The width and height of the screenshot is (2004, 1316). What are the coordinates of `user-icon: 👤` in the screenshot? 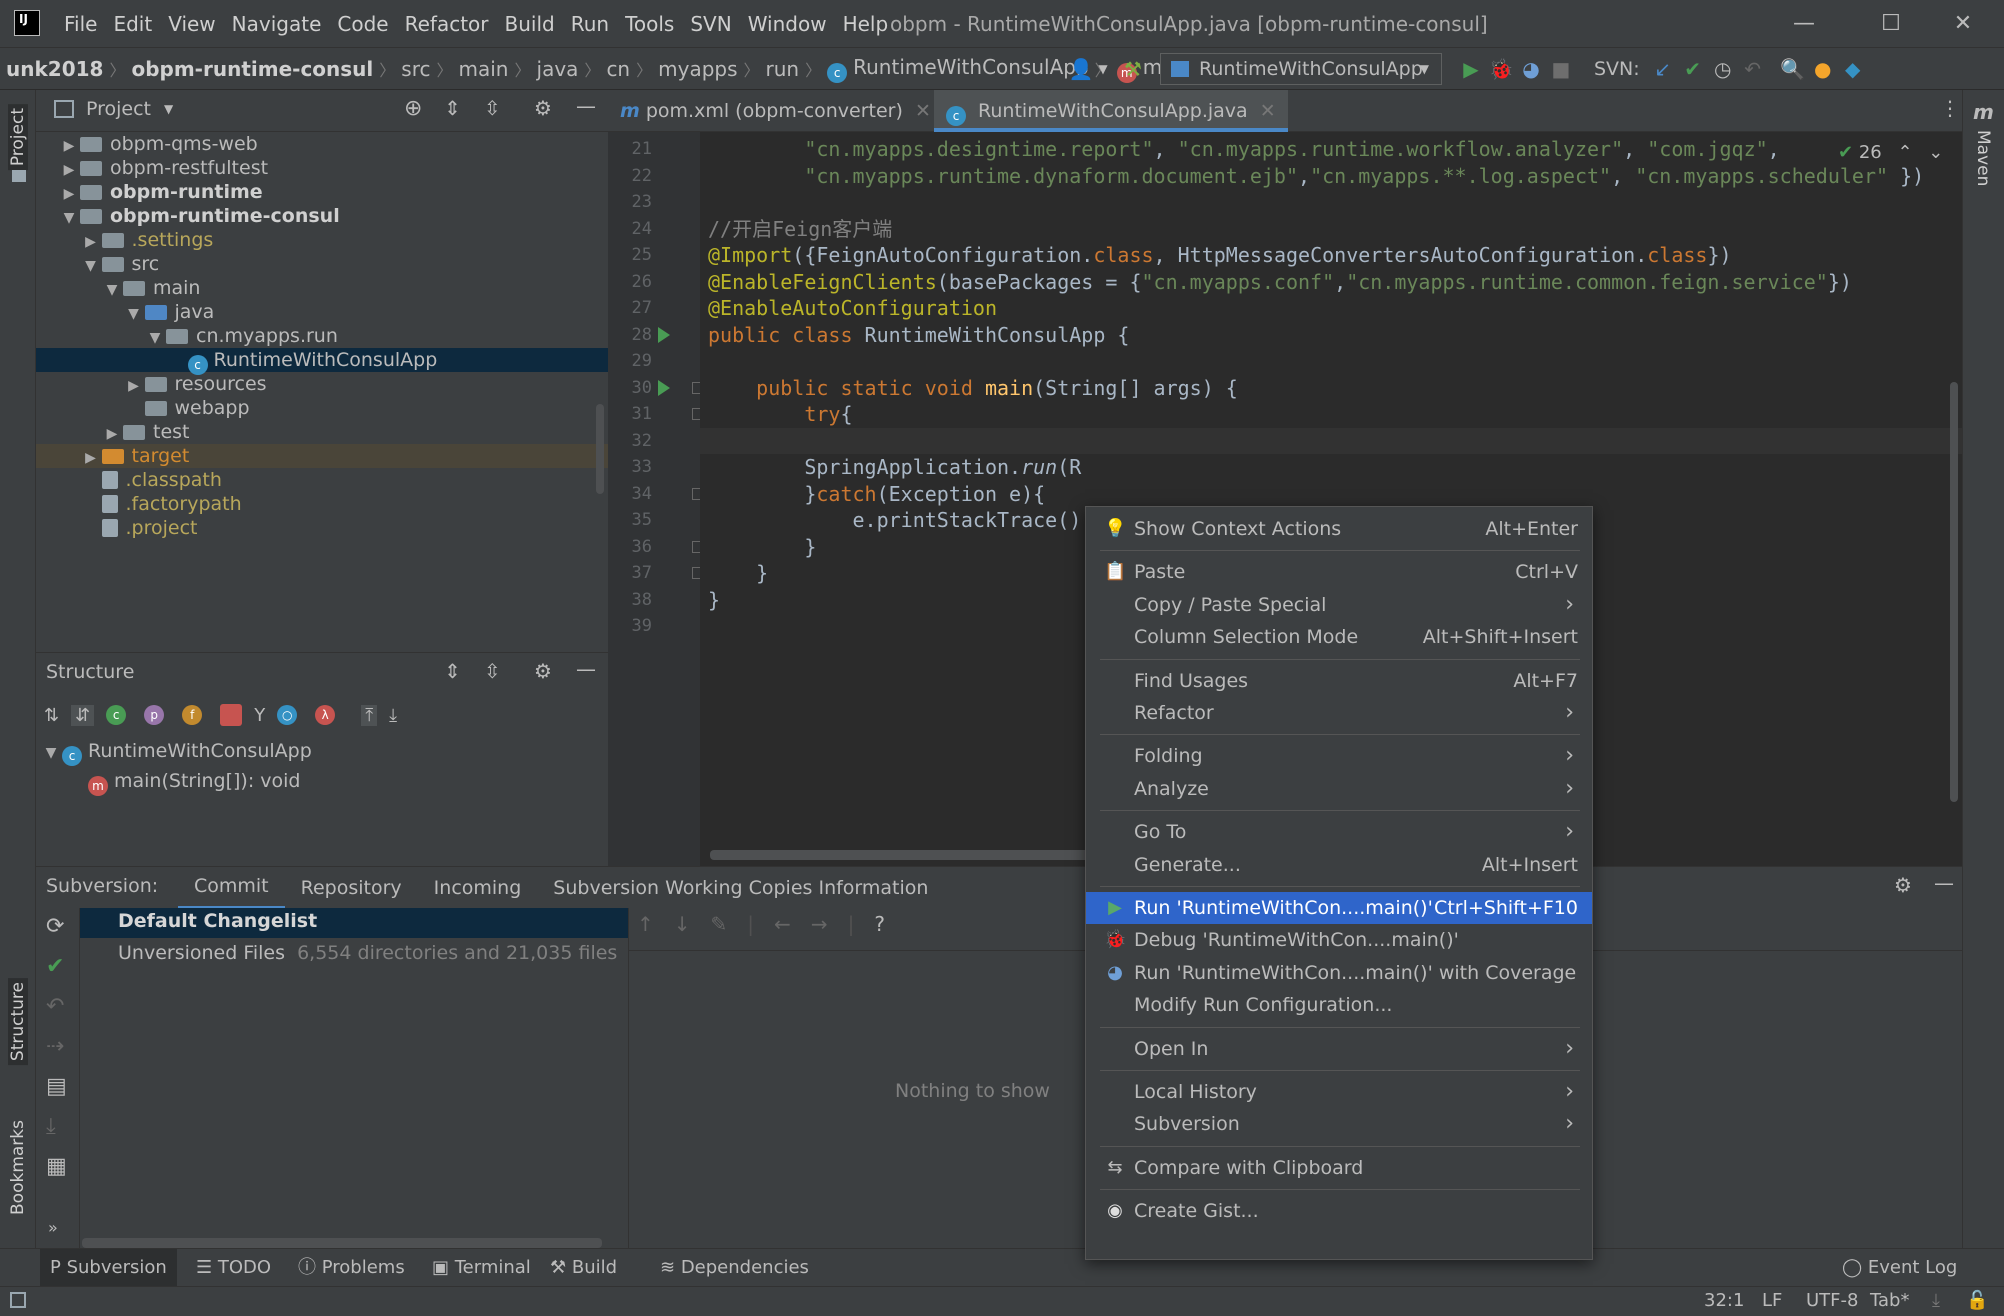 It's located at (1081, 69).